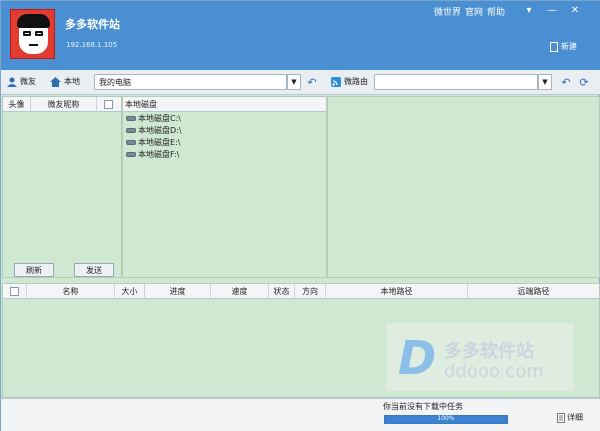 The width and height of the screenshot is (600, 431). I want to click on friends-label: 微友, so click(28, 81).